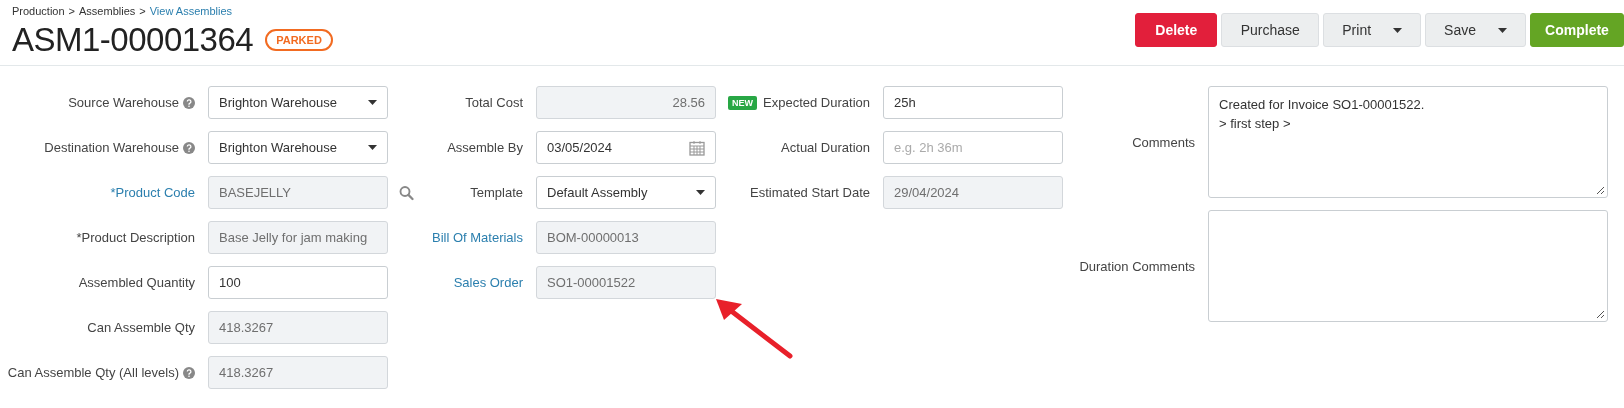  What do you see at coordinates (697, 147) in the screenshot?
I see `calendar-icon` at bounding box center [697, 147].